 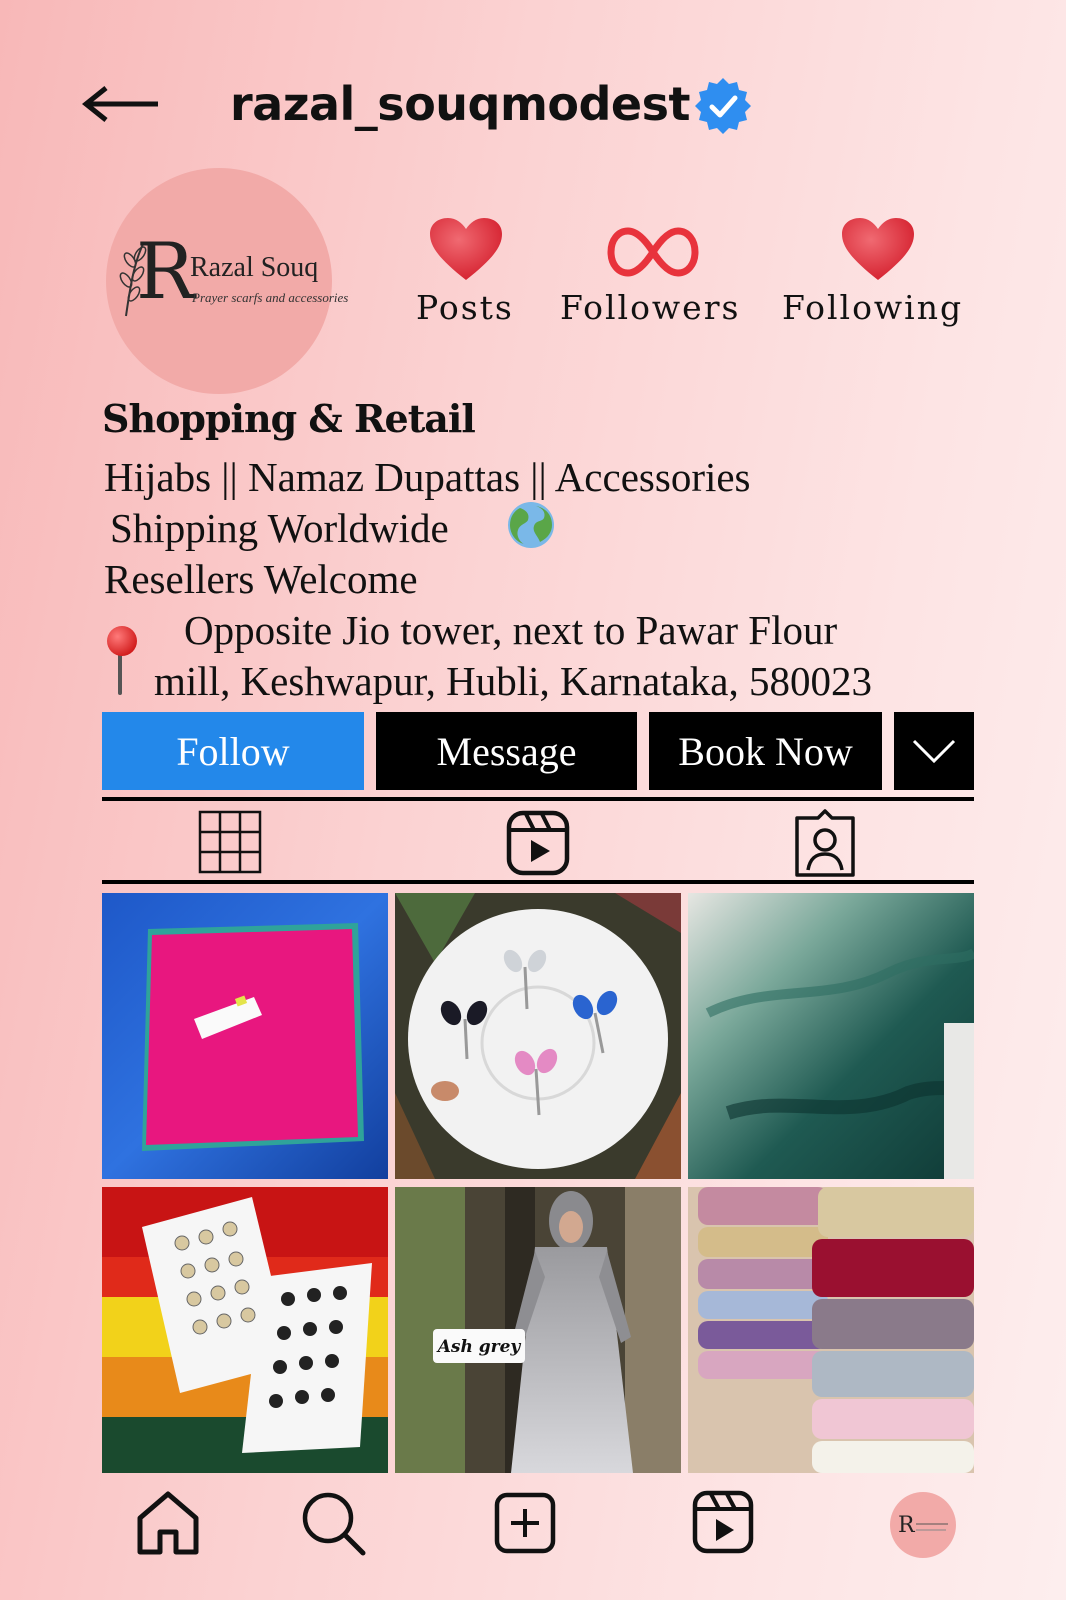 I want to click on profile-avatar: R, so click(x=923, y=1525).